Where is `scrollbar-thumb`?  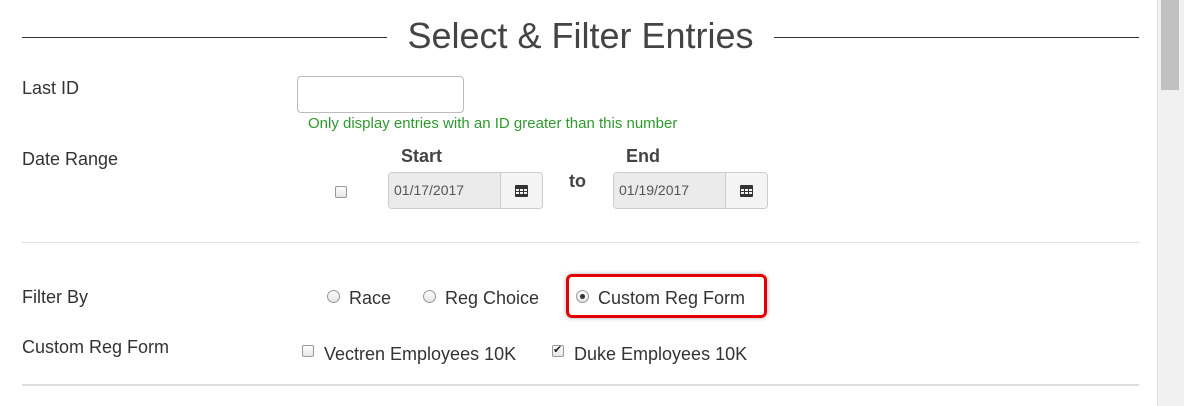
scrollbar-thumb is located at coordinates (1170, 45).